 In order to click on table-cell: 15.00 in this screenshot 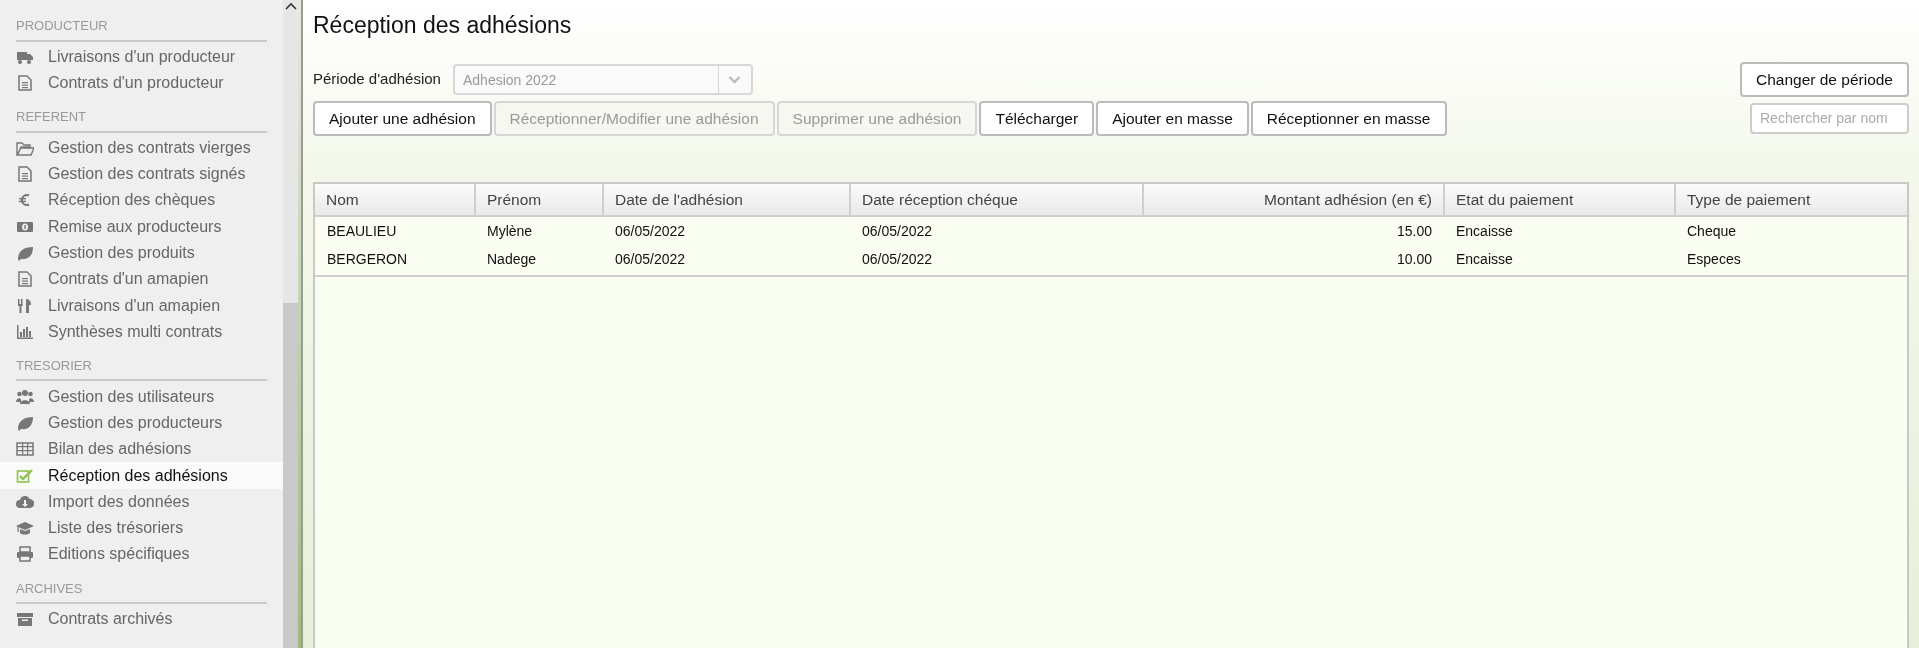, I will do `click(1293, 231)`.